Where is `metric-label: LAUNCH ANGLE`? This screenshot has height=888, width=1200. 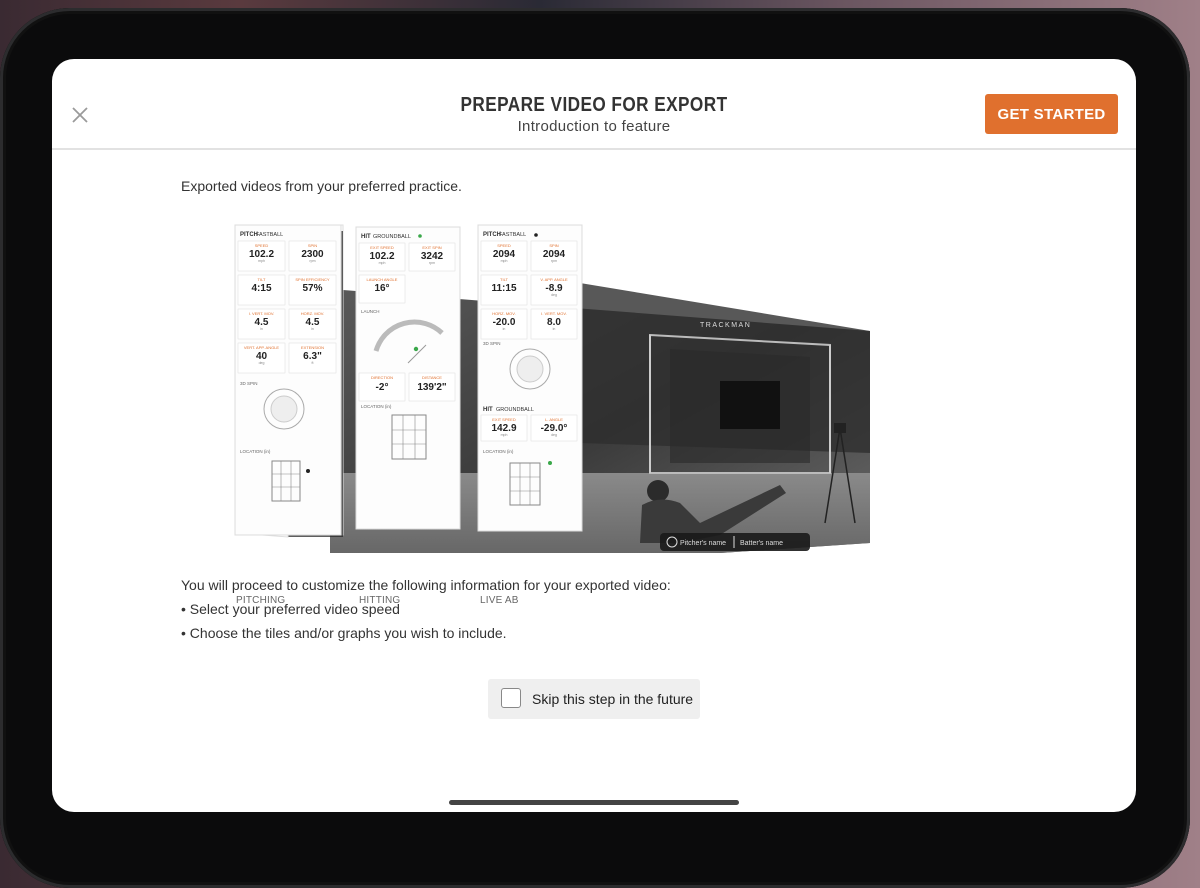
metric-label: LAUNCH ANGLE is located at coordinates (382, 279).